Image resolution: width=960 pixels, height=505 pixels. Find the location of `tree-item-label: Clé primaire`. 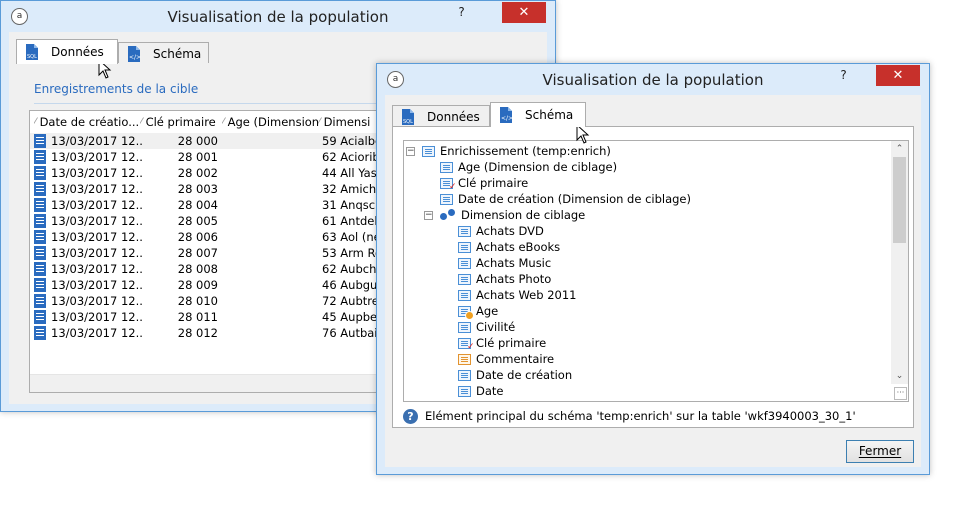

tree-item-label: Clé primaire is located at coordinates (493, 183).